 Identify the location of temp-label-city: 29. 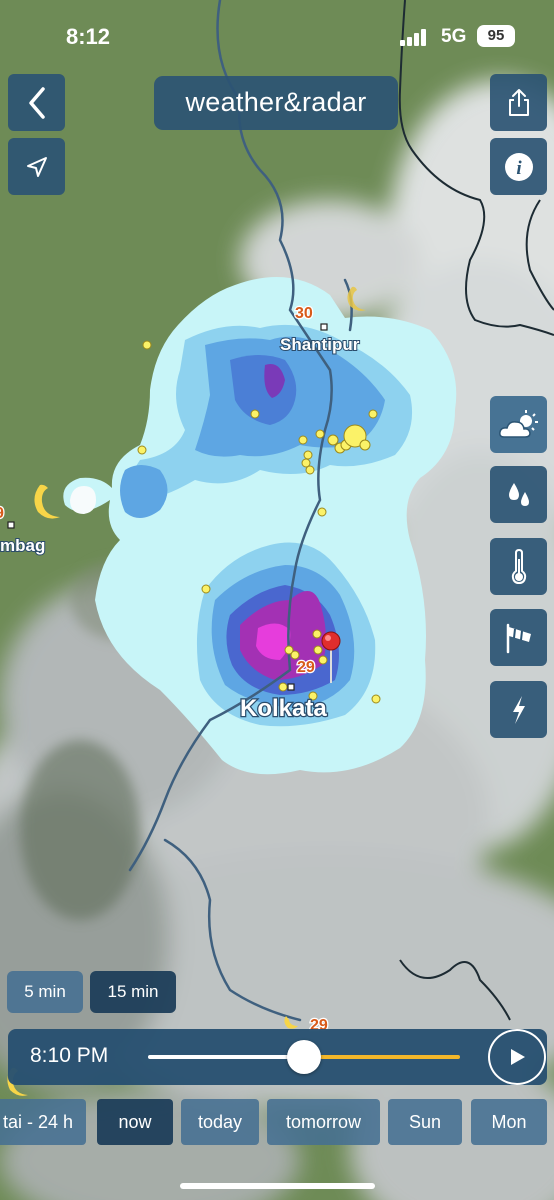
(306, 667).